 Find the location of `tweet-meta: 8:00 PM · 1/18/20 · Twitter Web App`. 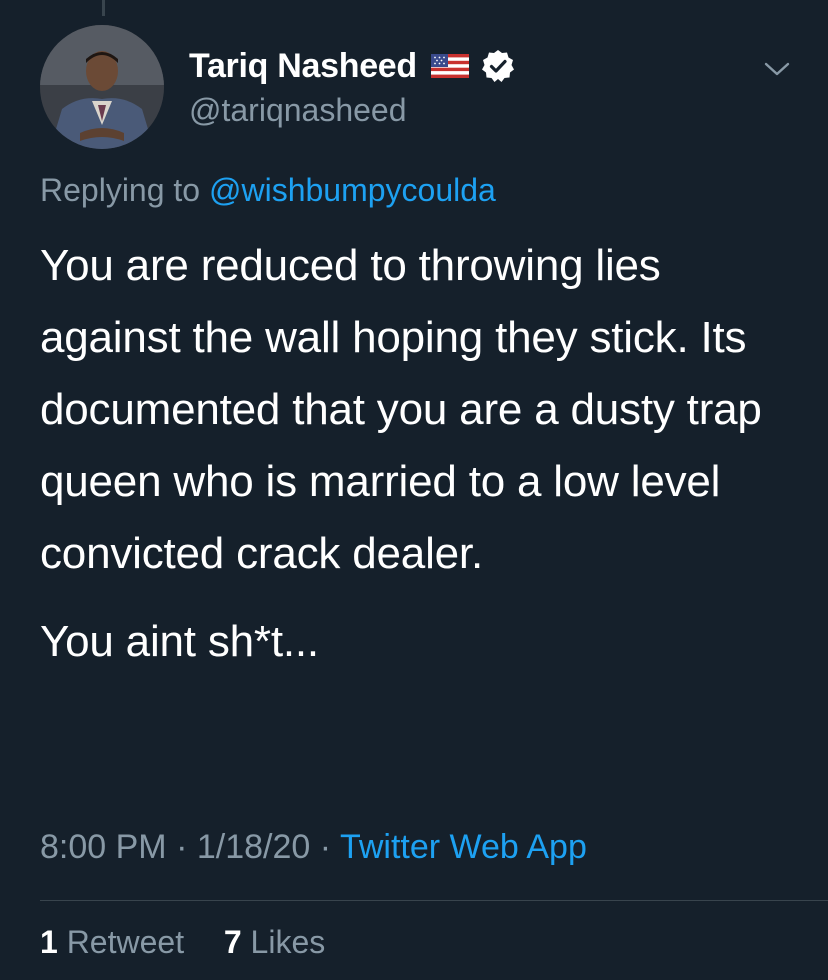

tweet-meta: 8:00 PM · 1/18/20 · Twitter Web App is located at coordinates (313, 847).